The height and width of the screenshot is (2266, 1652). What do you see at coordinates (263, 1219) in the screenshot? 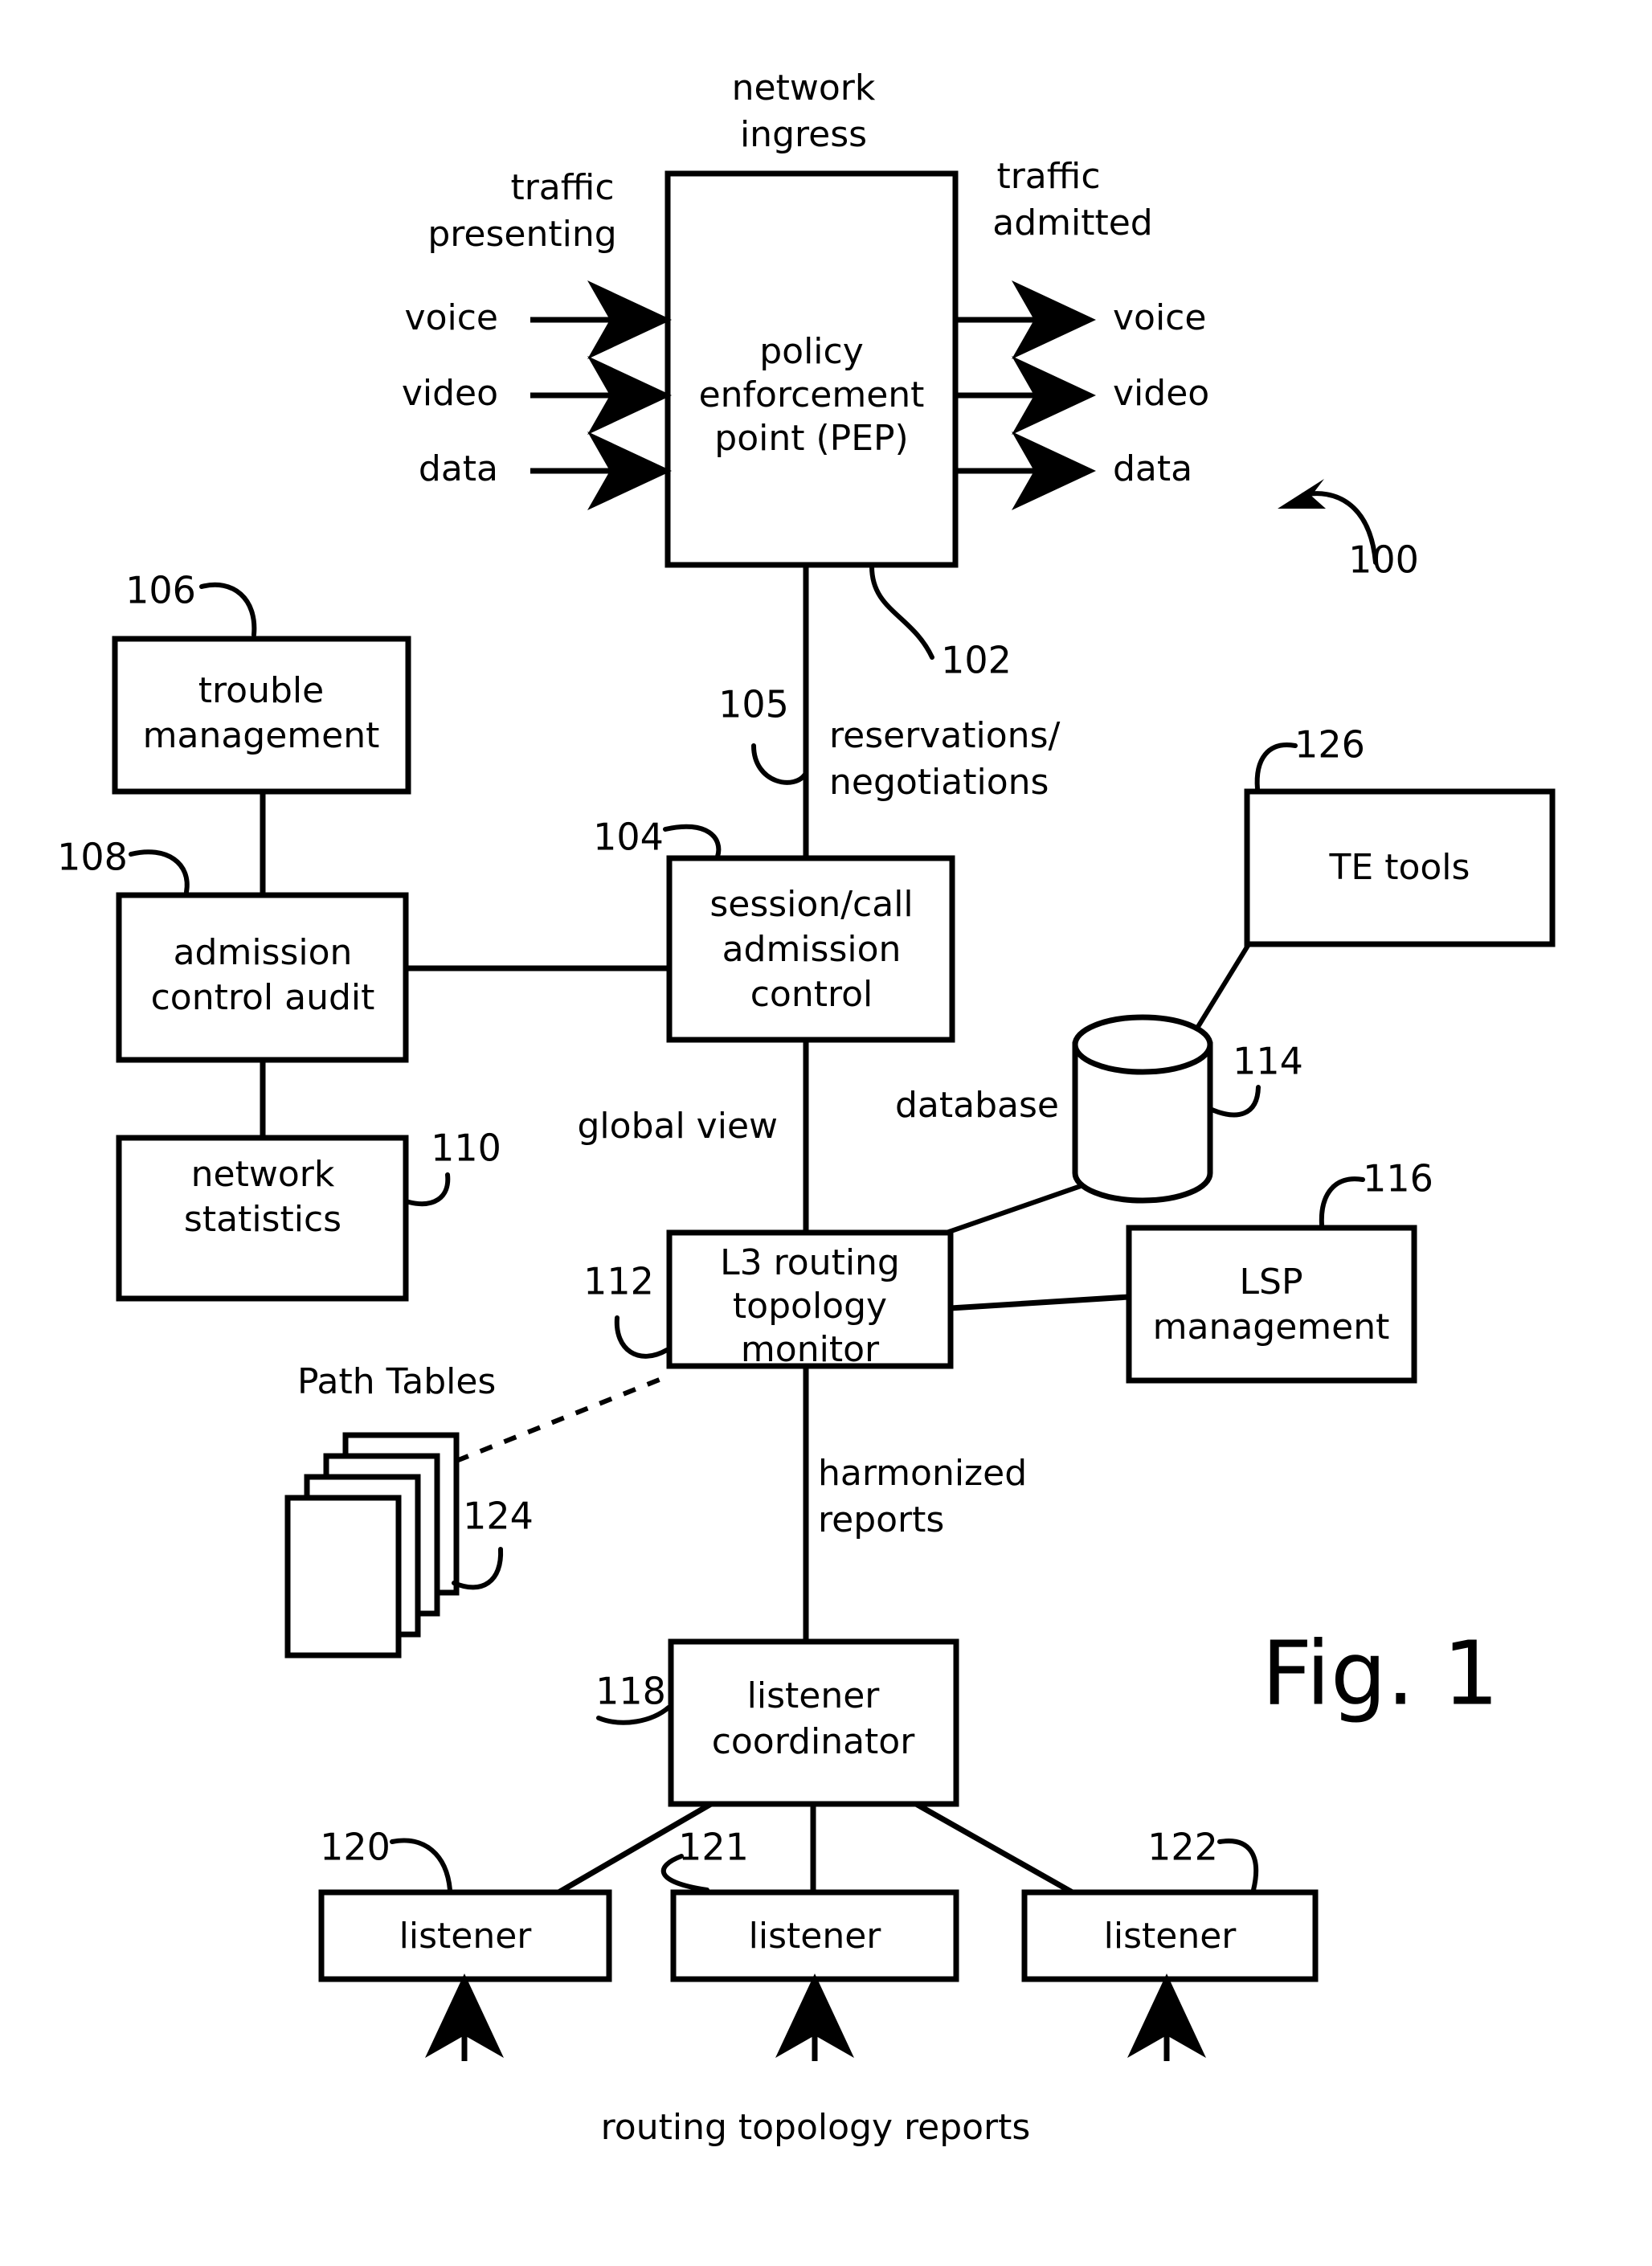
I see `network-statistics-line2: statistics` at bounding box center [263, 1219].